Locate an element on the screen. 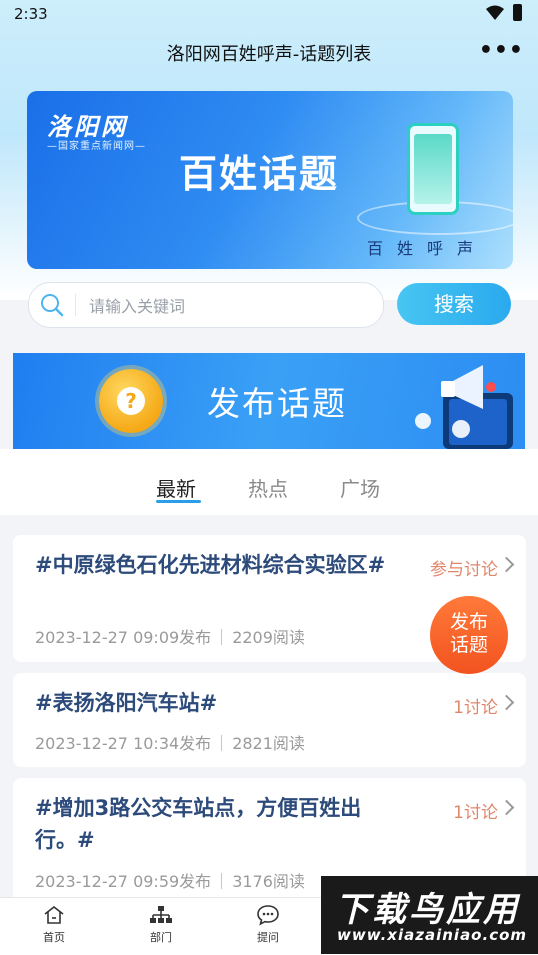  nav-department: 部门 is located at coordinates (161, 924).